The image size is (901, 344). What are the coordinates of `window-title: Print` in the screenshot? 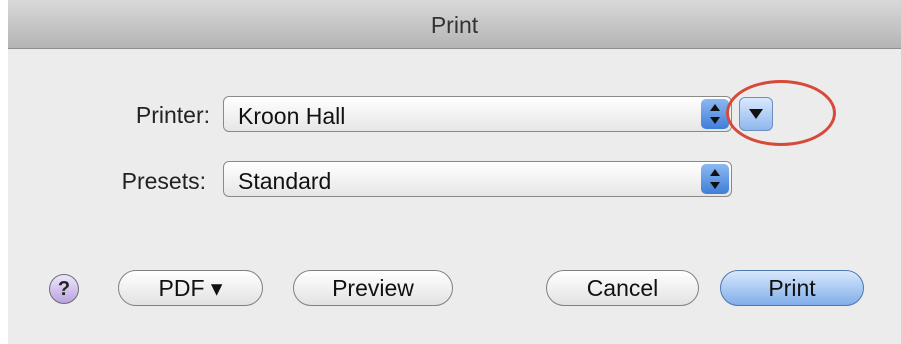 It's located at (454, 25).